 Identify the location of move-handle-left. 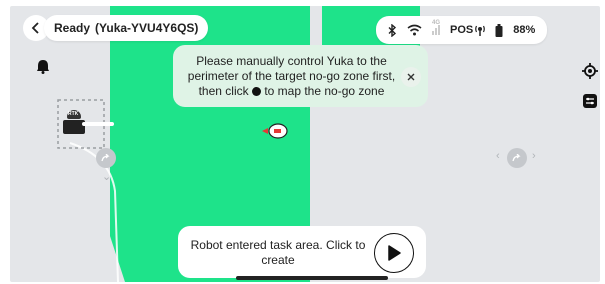
(106, 158).